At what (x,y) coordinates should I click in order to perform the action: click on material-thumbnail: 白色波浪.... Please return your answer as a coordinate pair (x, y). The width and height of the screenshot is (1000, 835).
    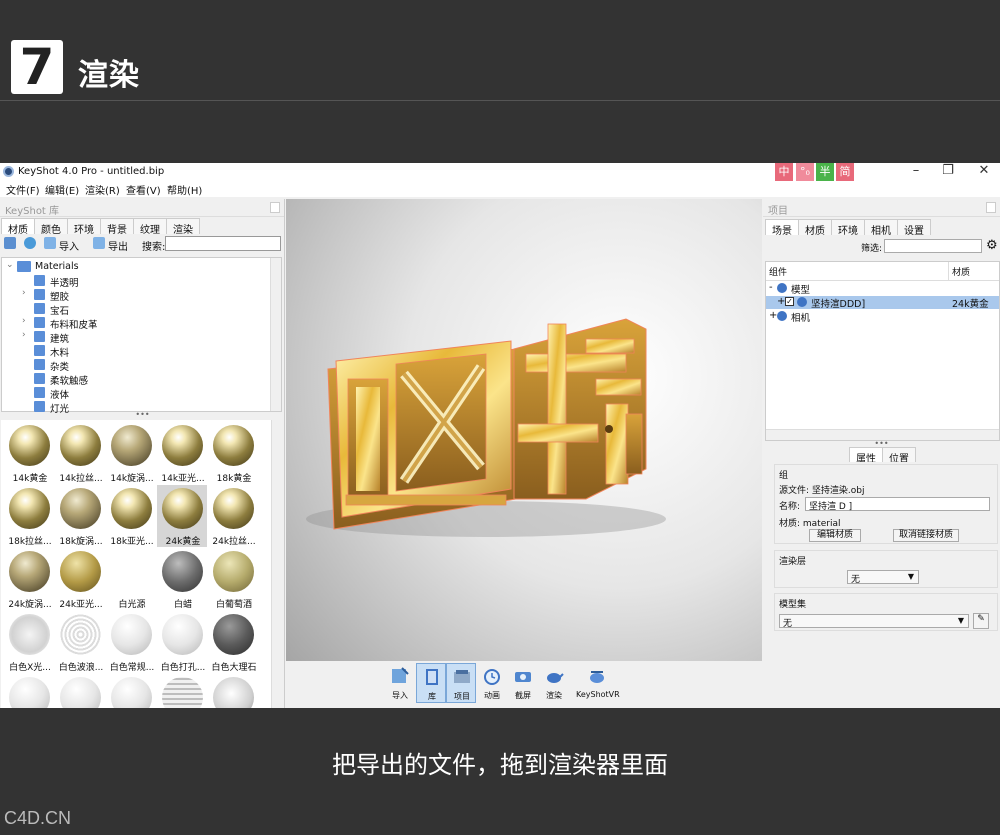
    Looking at the image, I should click on (80, 642).